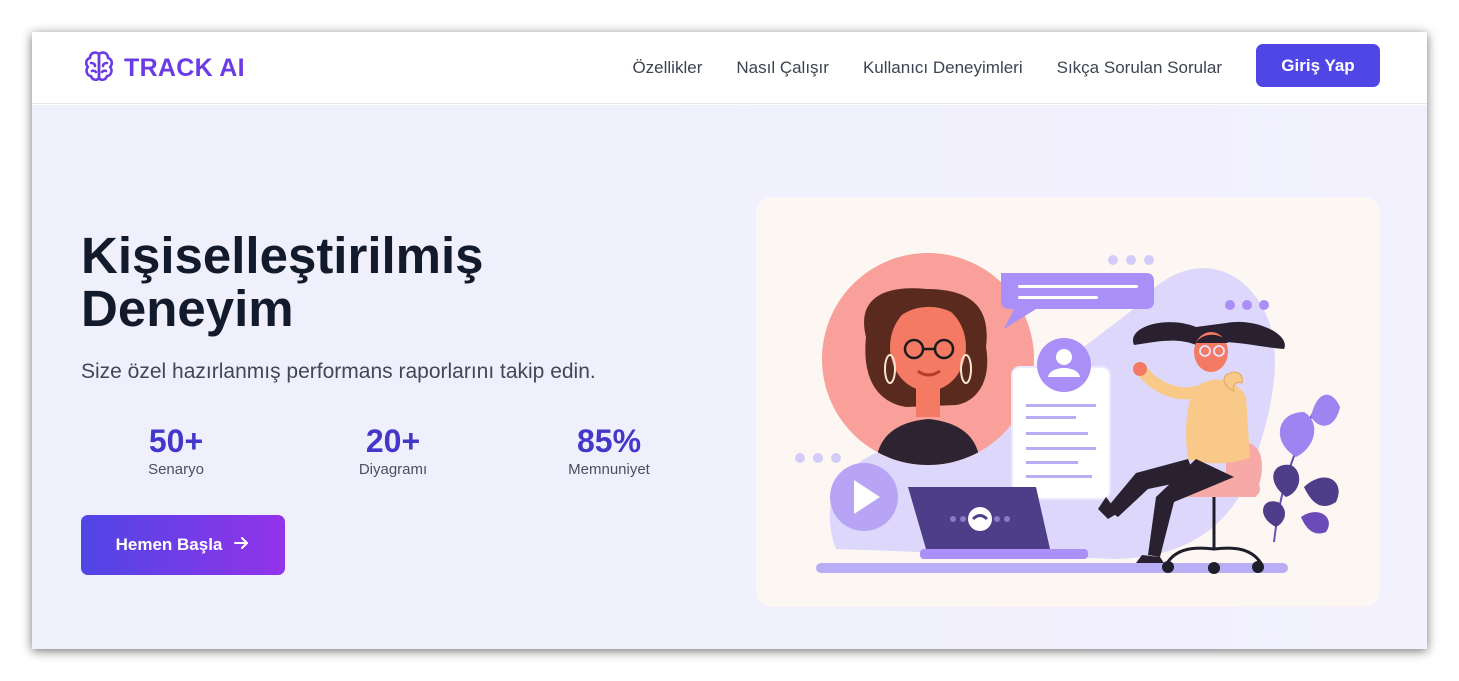 This screenshot has height=681, width=1459. Describe the element at coordinates (1318, 65) in the screenshot. I see `login-button: Giriş Yap` at that location.